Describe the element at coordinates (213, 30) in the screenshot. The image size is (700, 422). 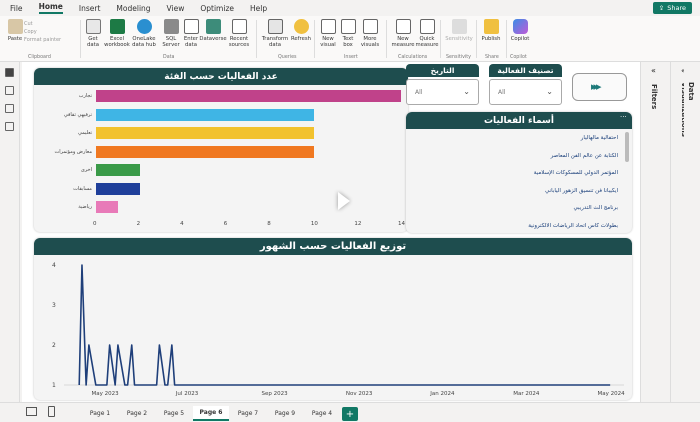
I see `dataverse-button: Dataverse` at that location.